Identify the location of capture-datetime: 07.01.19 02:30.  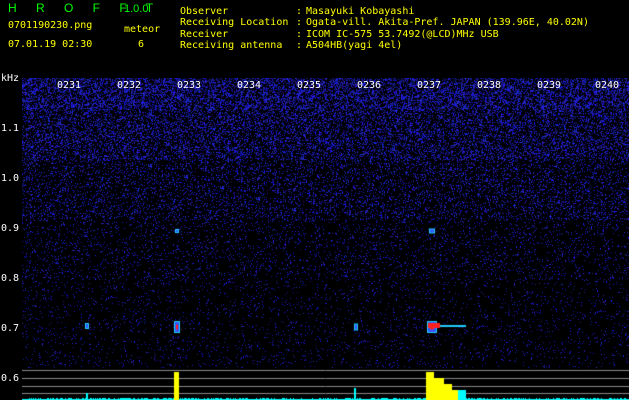
(50, 44).